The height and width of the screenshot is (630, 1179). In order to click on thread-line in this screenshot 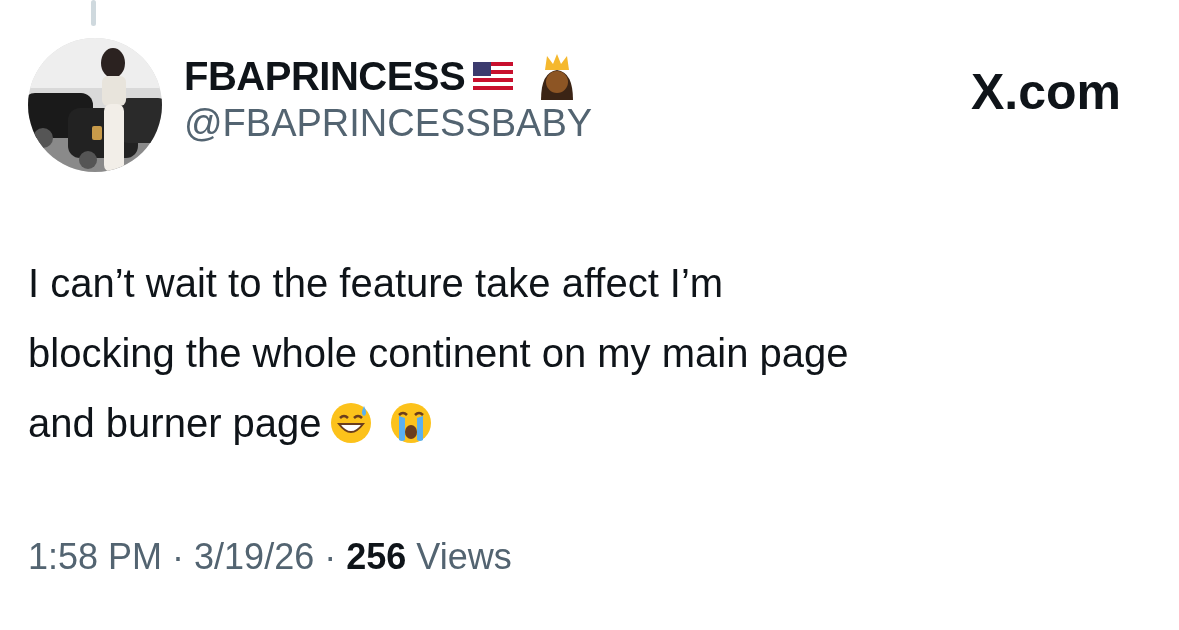, I will do `click(93, 13)`.